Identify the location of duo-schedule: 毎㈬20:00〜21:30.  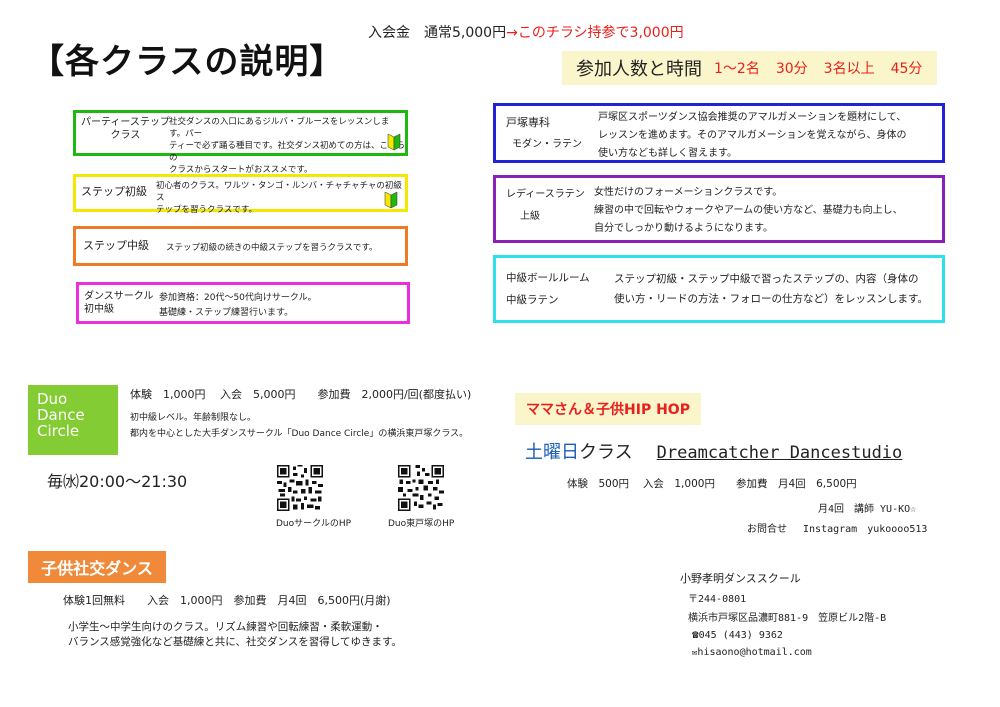
(117, 481).